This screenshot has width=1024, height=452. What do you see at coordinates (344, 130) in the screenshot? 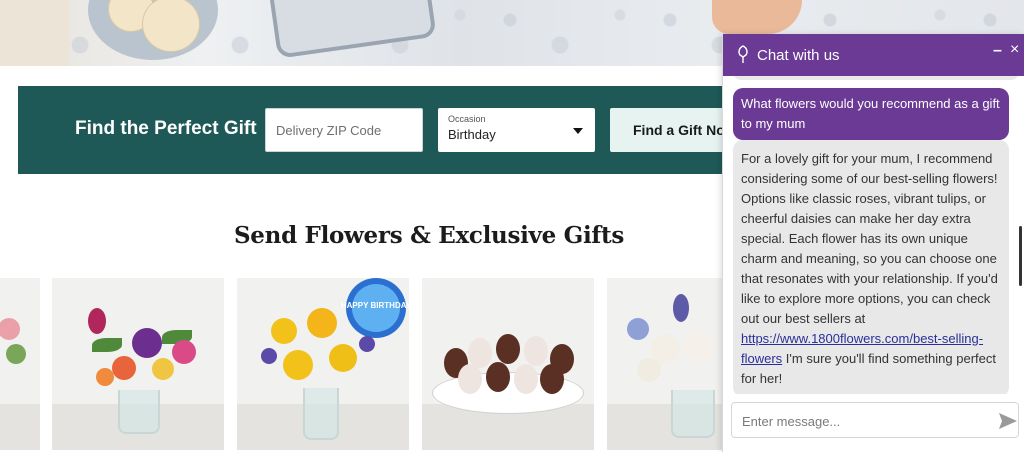
I see `zip-code-input` at bounding box center [344, 130].